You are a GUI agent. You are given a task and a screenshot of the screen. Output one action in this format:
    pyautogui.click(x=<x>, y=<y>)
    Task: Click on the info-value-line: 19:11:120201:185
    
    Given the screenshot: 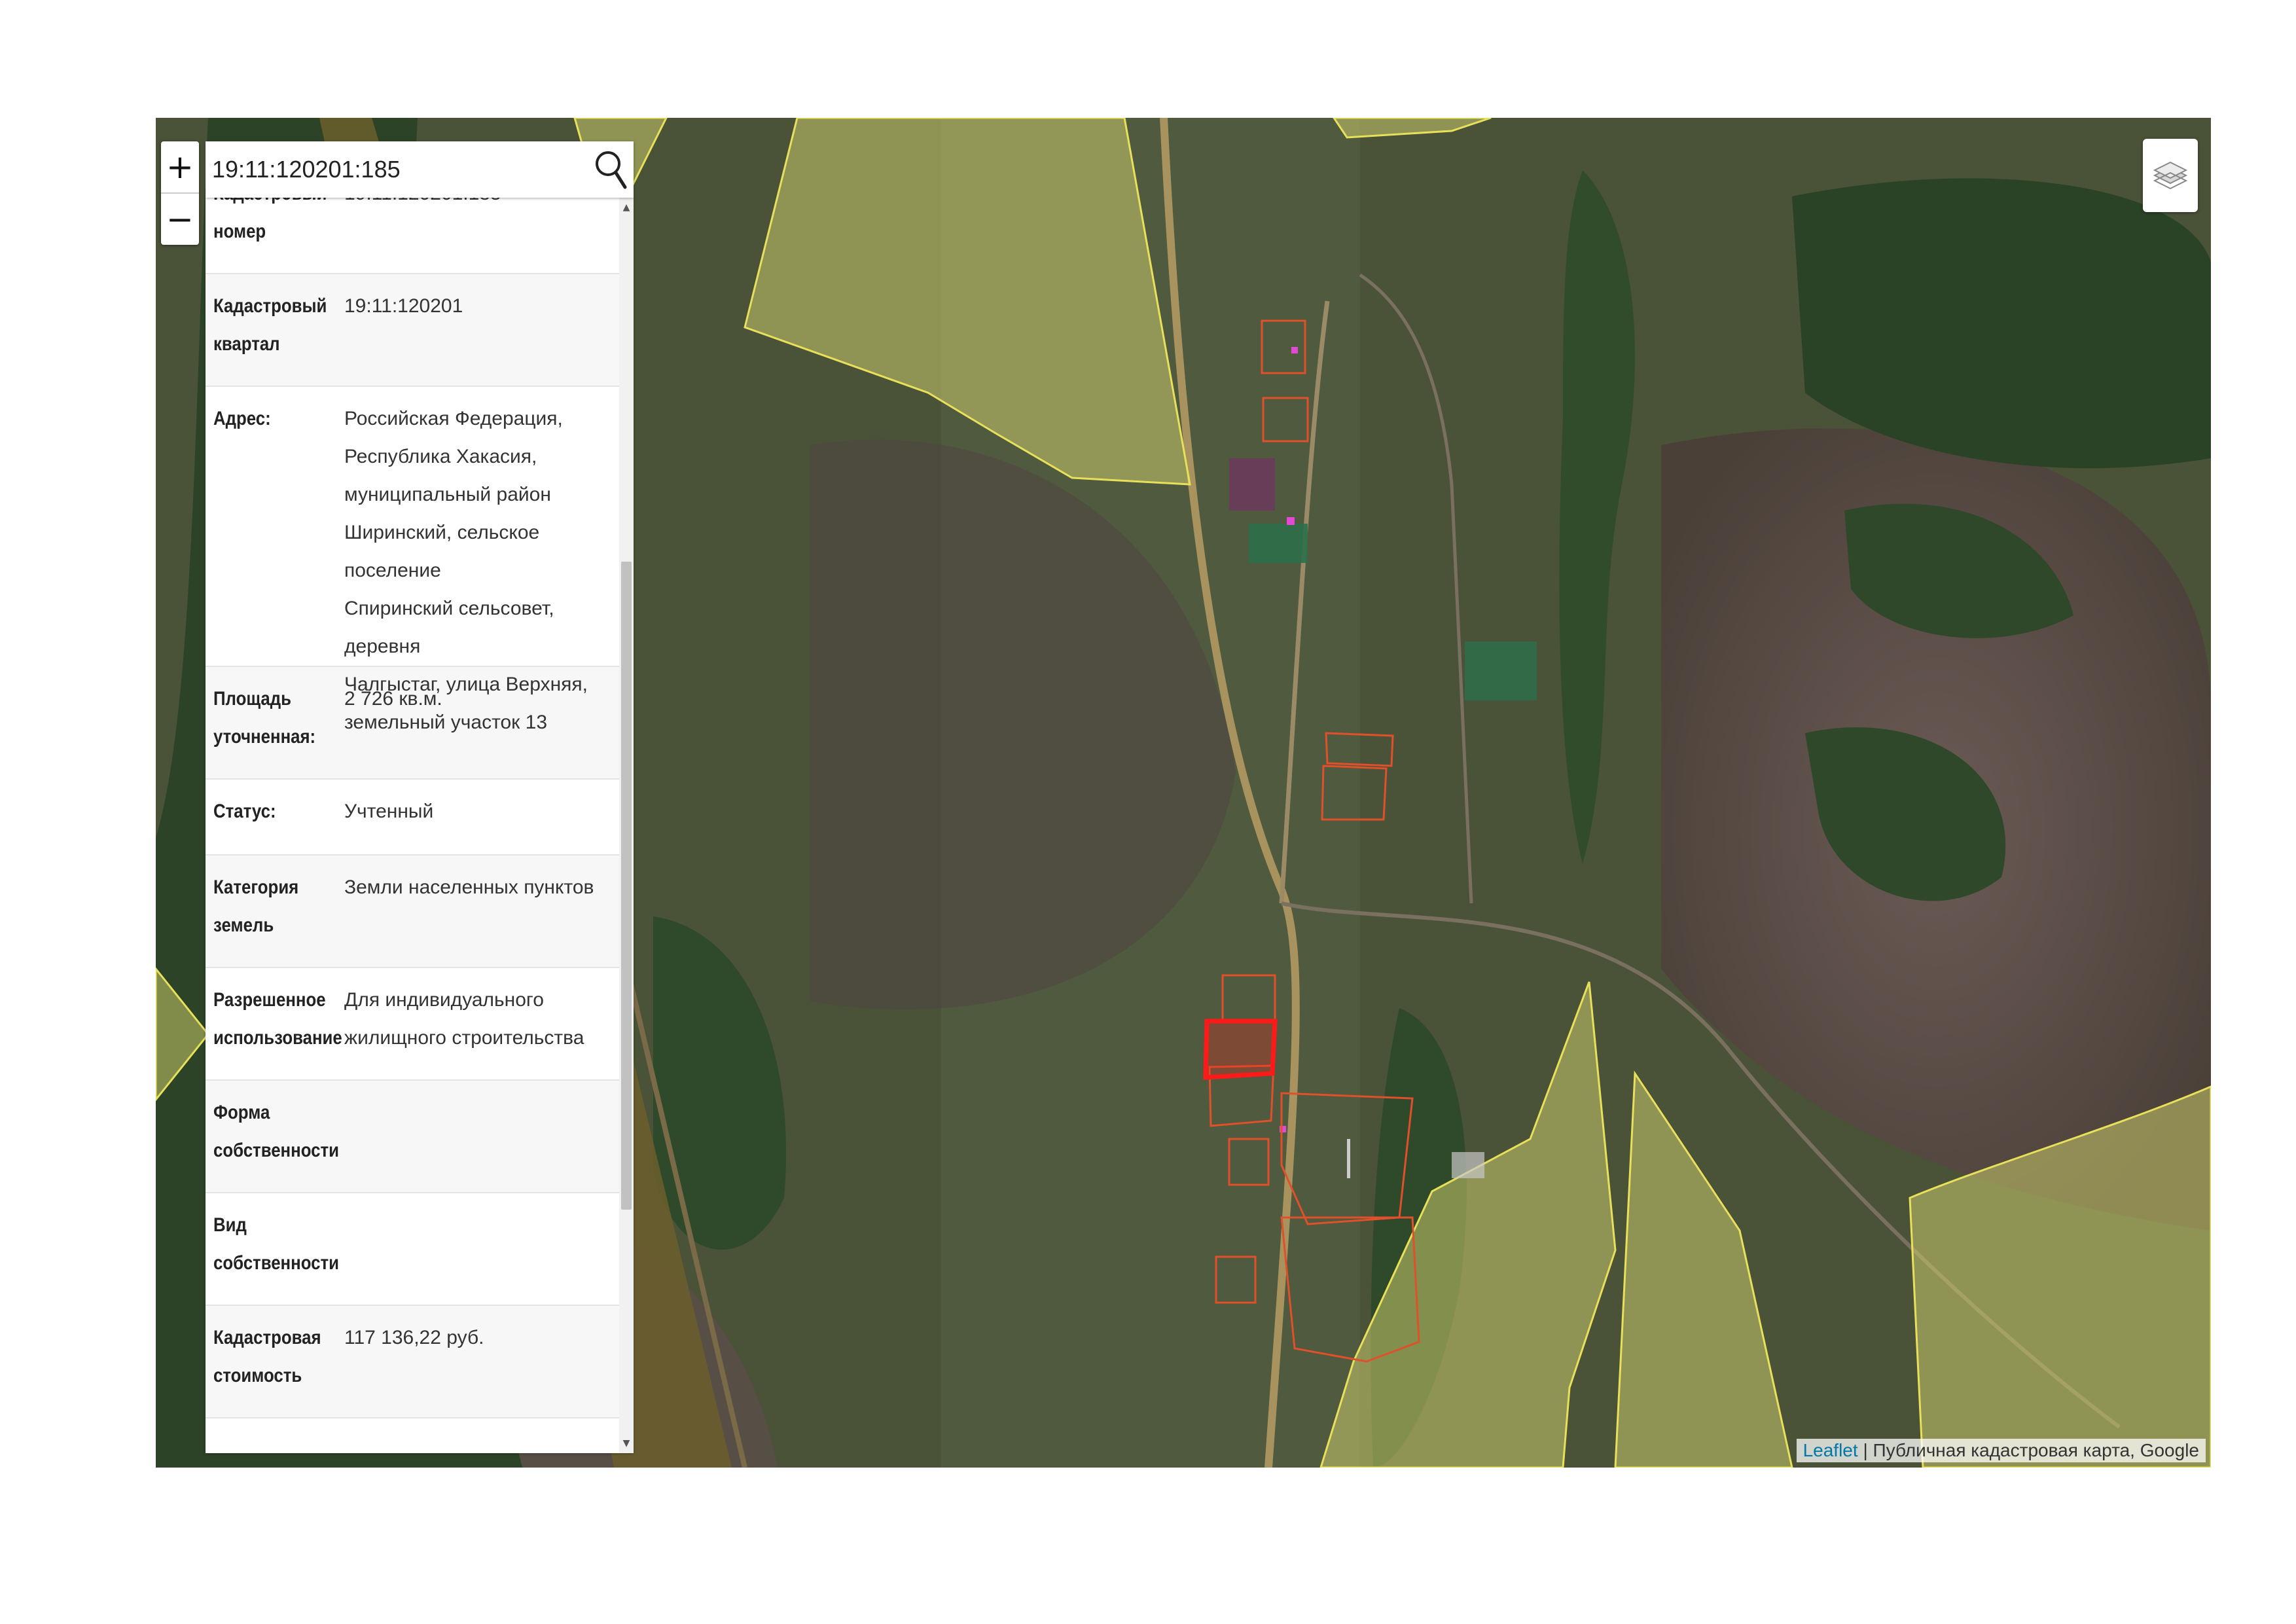 What is the action you would take?
    pyautogui.click(x=481, y=205)
    